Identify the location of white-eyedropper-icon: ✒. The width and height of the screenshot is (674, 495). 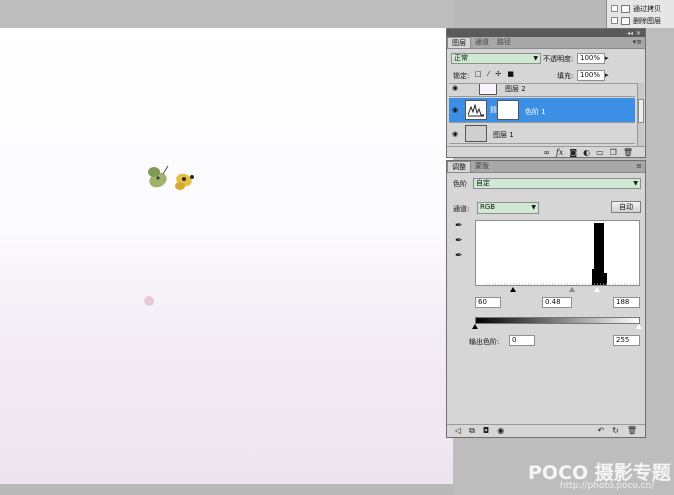
(459, 256).